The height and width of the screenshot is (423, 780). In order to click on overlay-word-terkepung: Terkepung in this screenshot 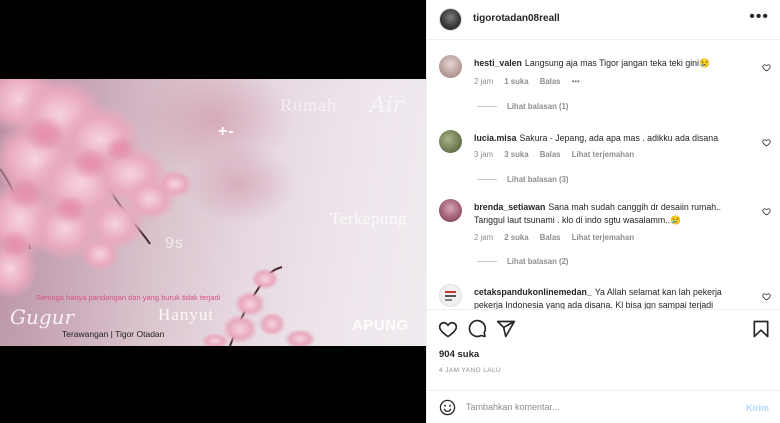, I will do `click(368, 218)`.